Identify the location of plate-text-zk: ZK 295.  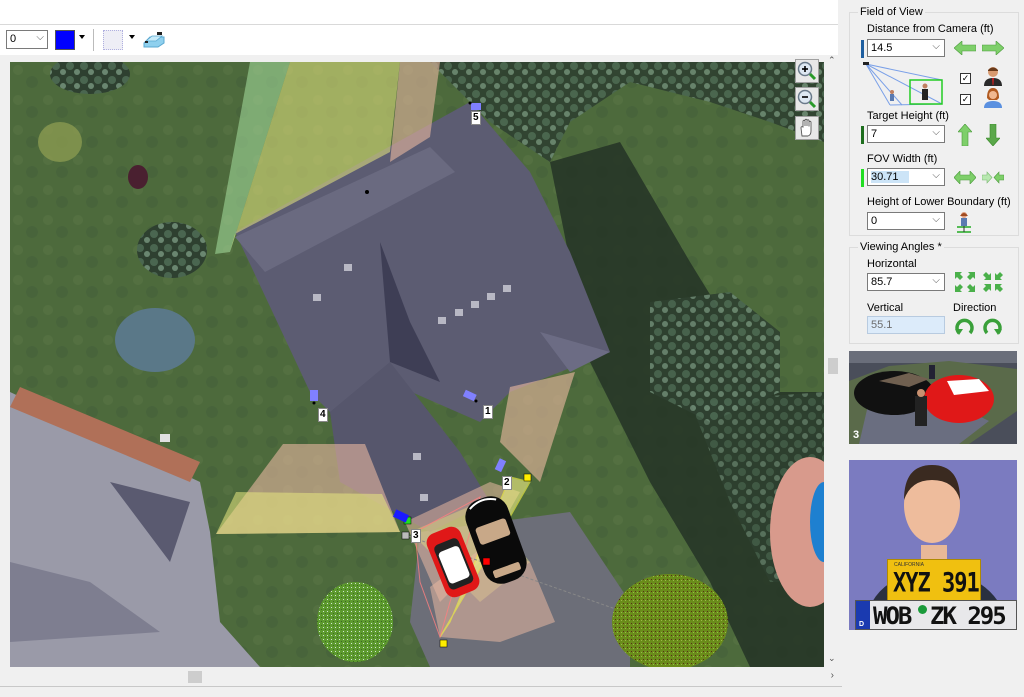
(968, 616).